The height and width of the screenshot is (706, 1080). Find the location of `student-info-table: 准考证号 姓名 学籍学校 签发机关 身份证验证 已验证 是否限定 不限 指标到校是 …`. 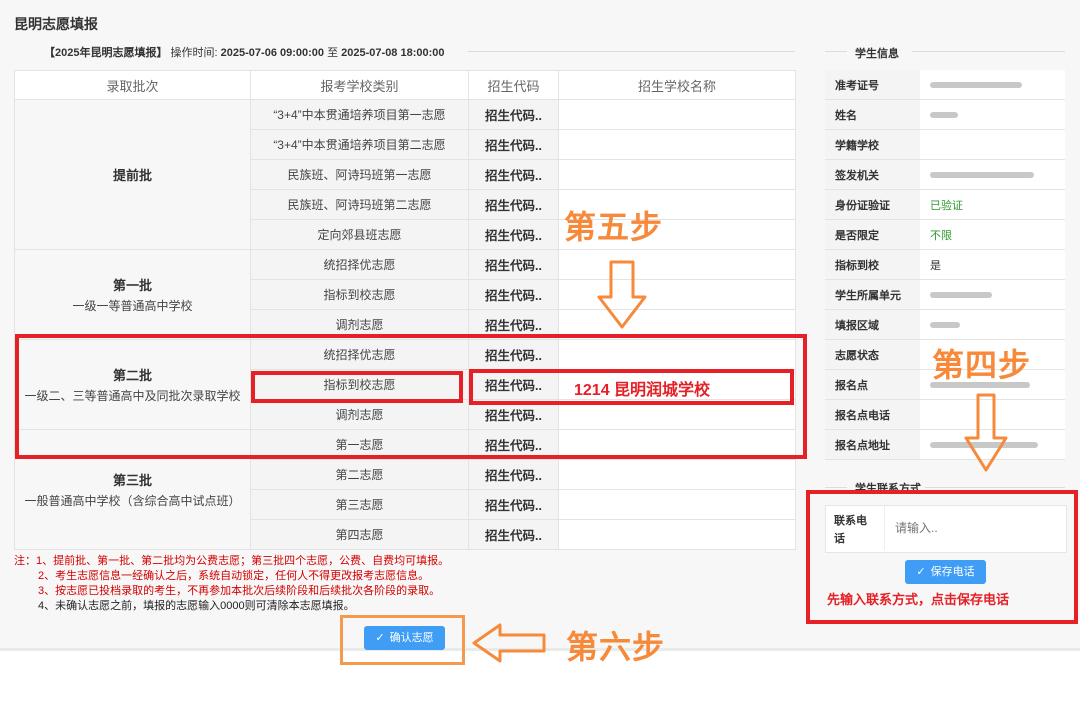

student-info-table: 准考证号 姓名 学籍学校 签发机关 身份证验证 已验证 是否限定 不限 指标到校是 … is located at coordinates (945, 265).